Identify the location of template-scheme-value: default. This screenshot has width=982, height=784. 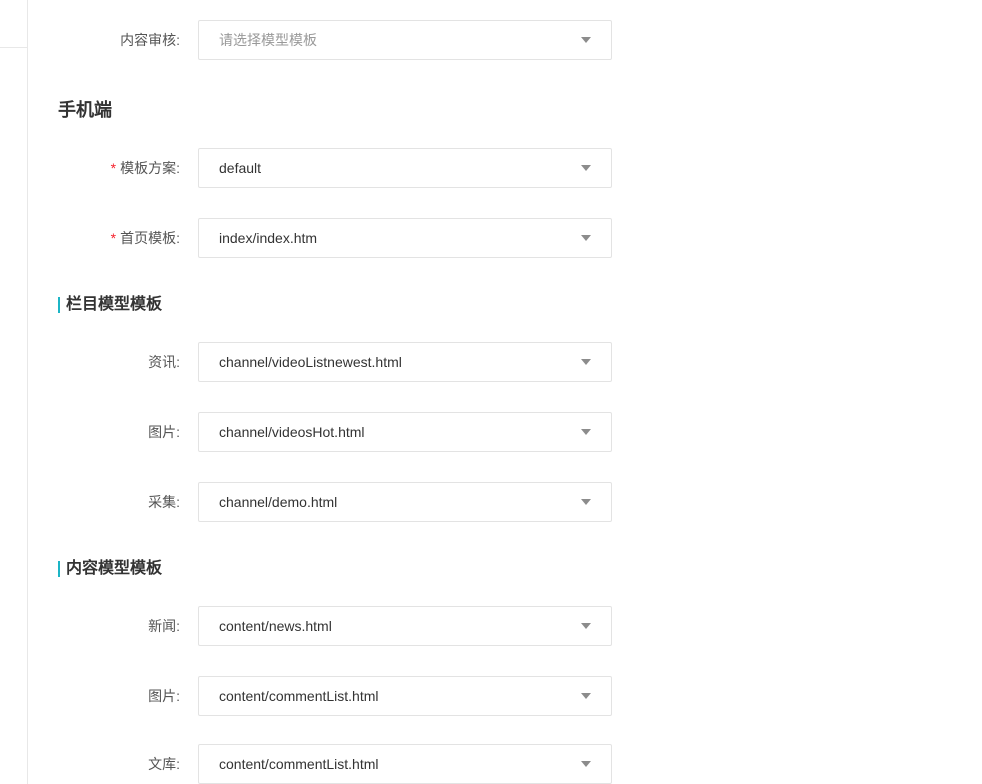
(240, 168).